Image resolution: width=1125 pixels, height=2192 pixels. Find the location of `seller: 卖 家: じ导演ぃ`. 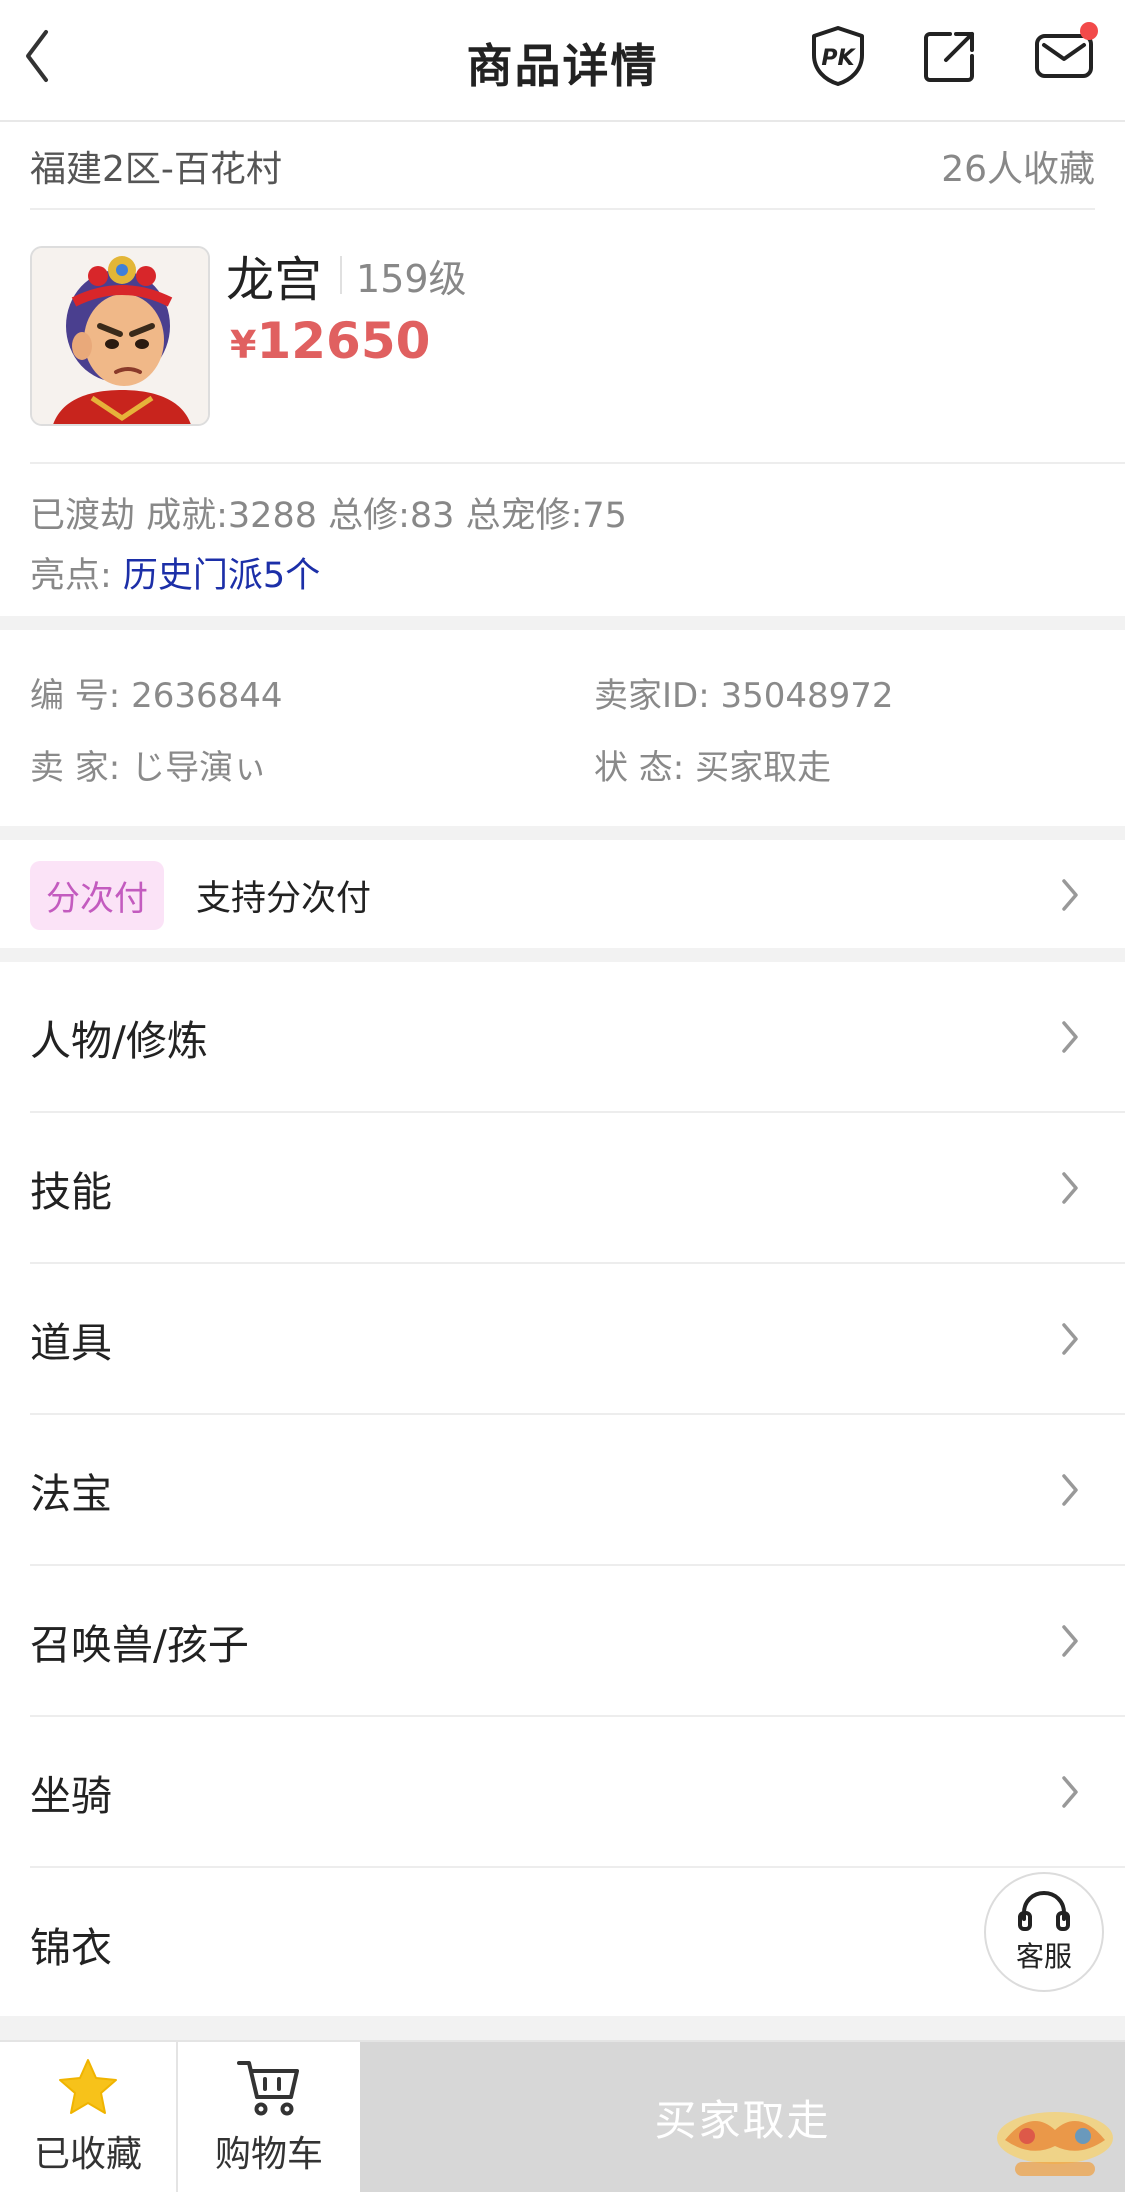

seller: 卖 家: じ导演ぃ is located at coordinates (148, 764).